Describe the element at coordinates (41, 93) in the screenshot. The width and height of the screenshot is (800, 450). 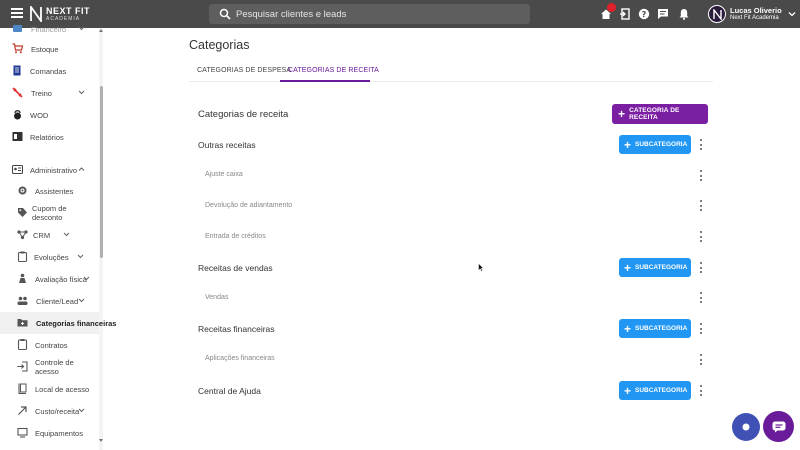
I see `sidebar-item-label: Treino` at that location.